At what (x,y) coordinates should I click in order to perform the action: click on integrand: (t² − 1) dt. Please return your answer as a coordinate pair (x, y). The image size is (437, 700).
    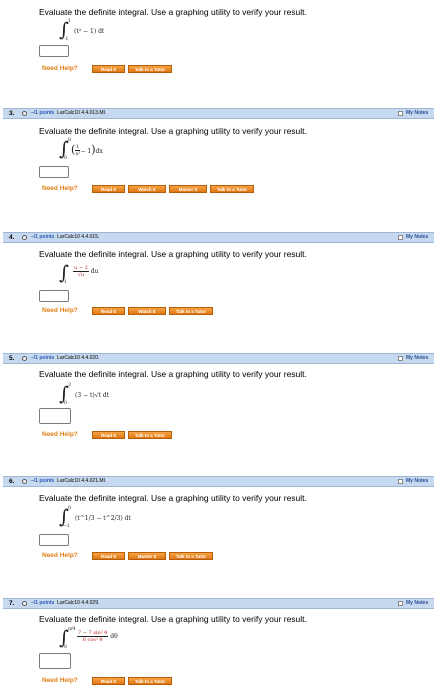
    Looking at the image, I should click on (89, 31).